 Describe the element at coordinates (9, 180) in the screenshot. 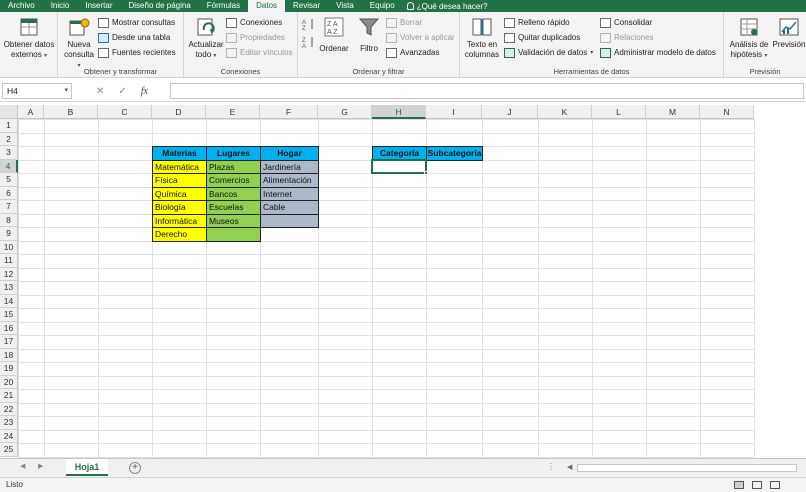

I see `row-header-5: 5` at that location.